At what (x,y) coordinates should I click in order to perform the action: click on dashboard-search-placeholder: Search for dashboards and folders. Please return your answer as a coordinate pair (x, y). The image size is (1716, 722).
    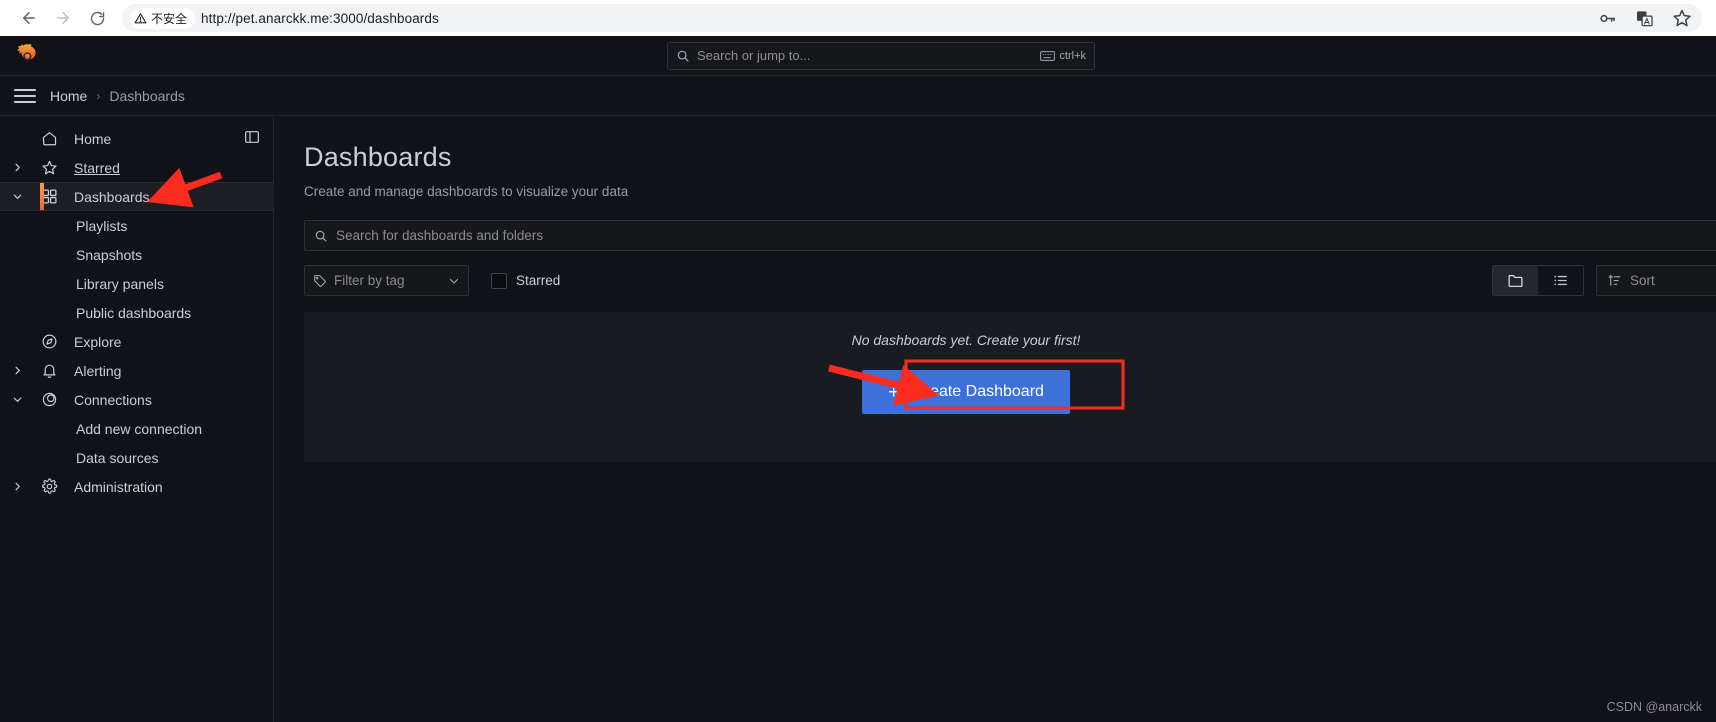
    Looking at the image, I should click on (440, 235).